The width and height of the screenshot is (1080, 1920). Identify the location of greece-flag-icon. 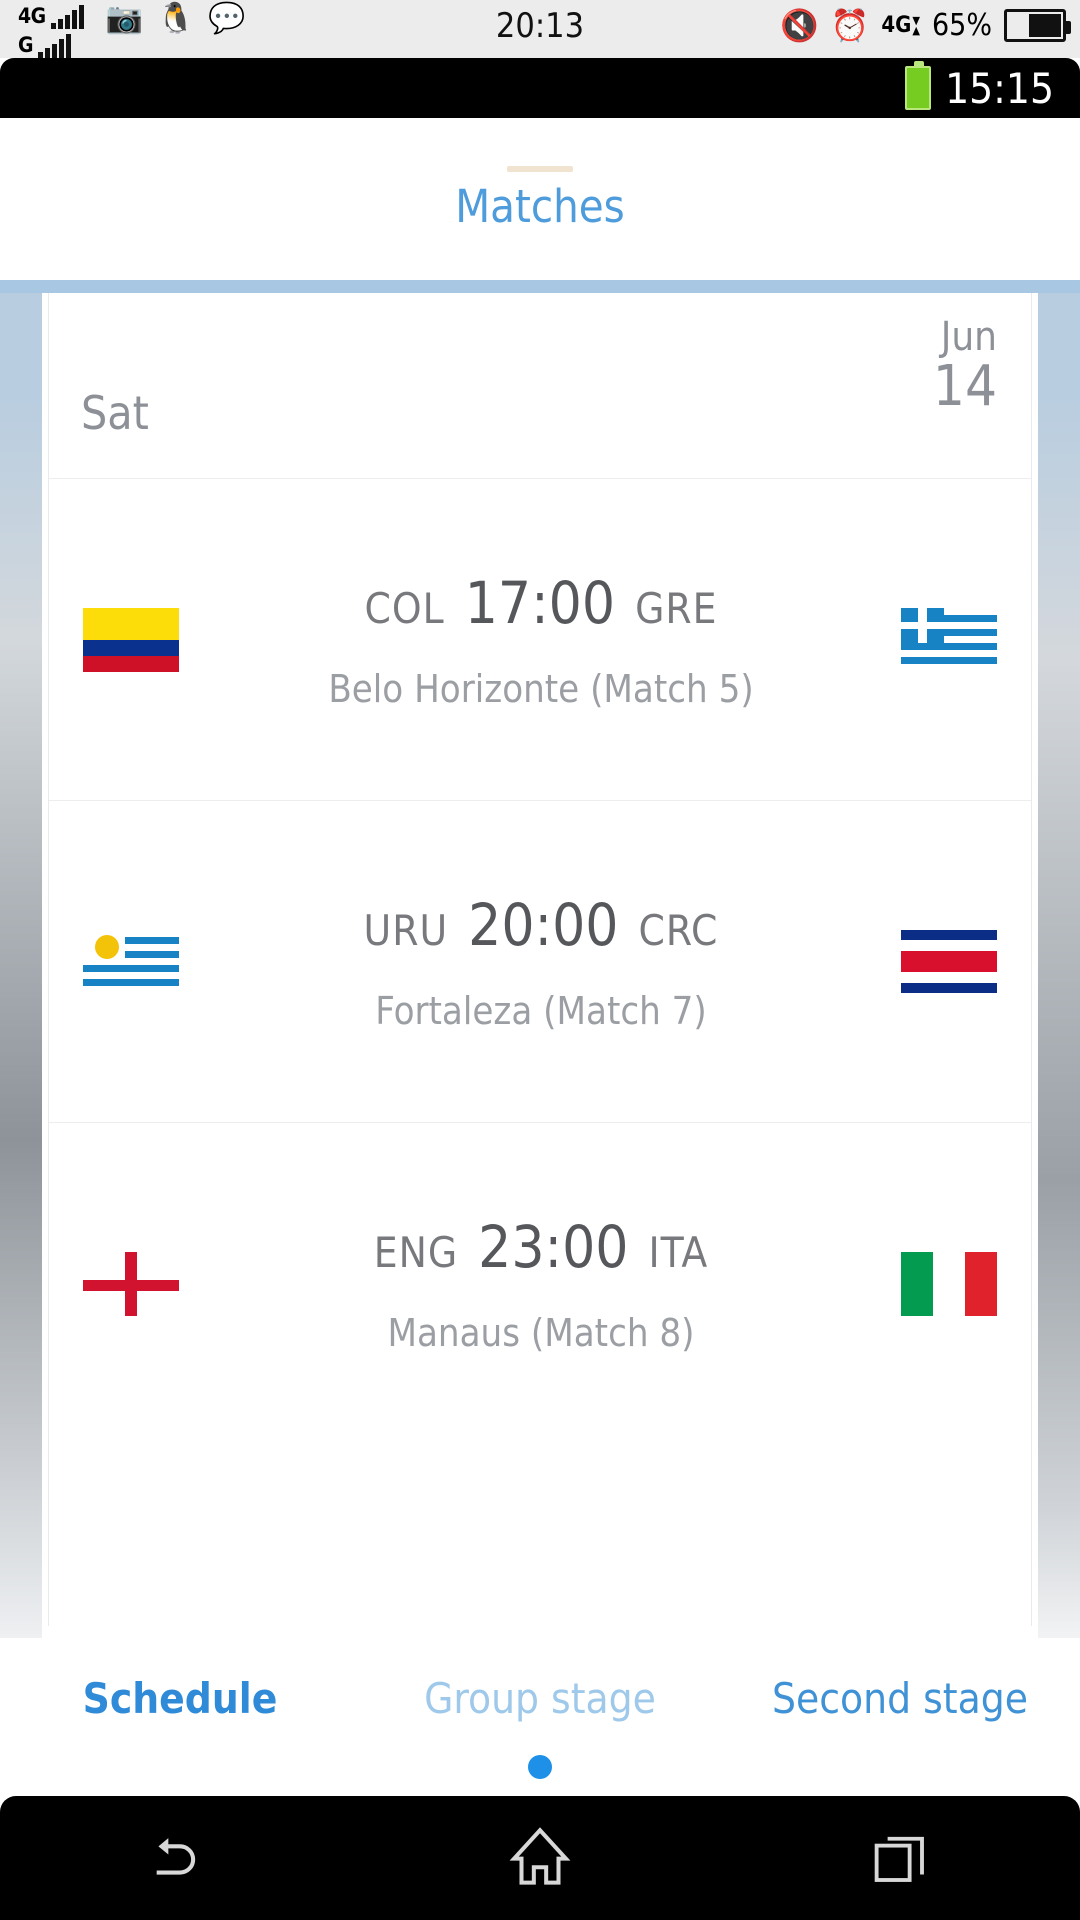
(949, 639).